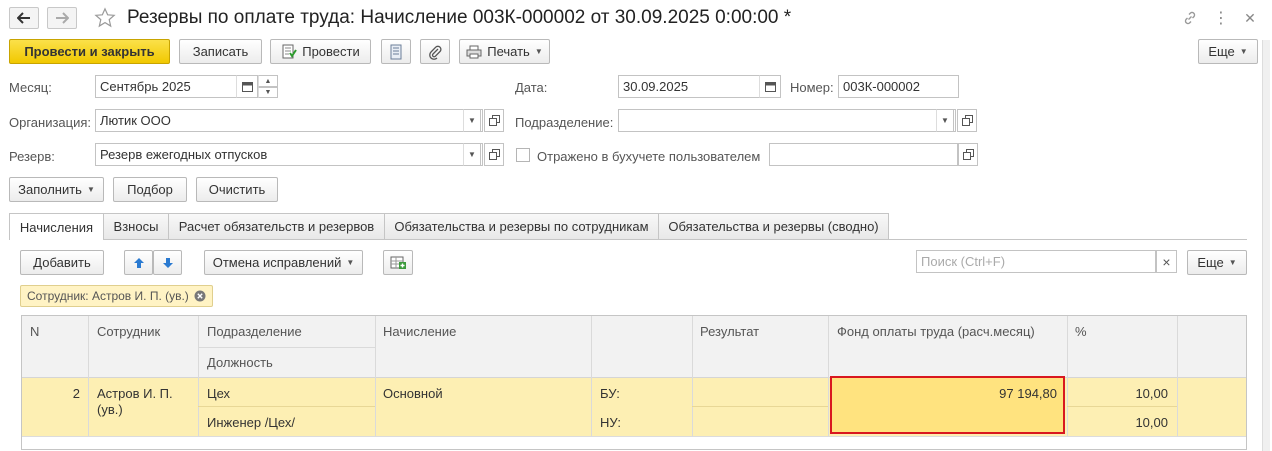  What do you see at coordinates (419, 331) in the screenshot?
I see `col-header-accrual: Начисление` at bounding box center [419, 331].